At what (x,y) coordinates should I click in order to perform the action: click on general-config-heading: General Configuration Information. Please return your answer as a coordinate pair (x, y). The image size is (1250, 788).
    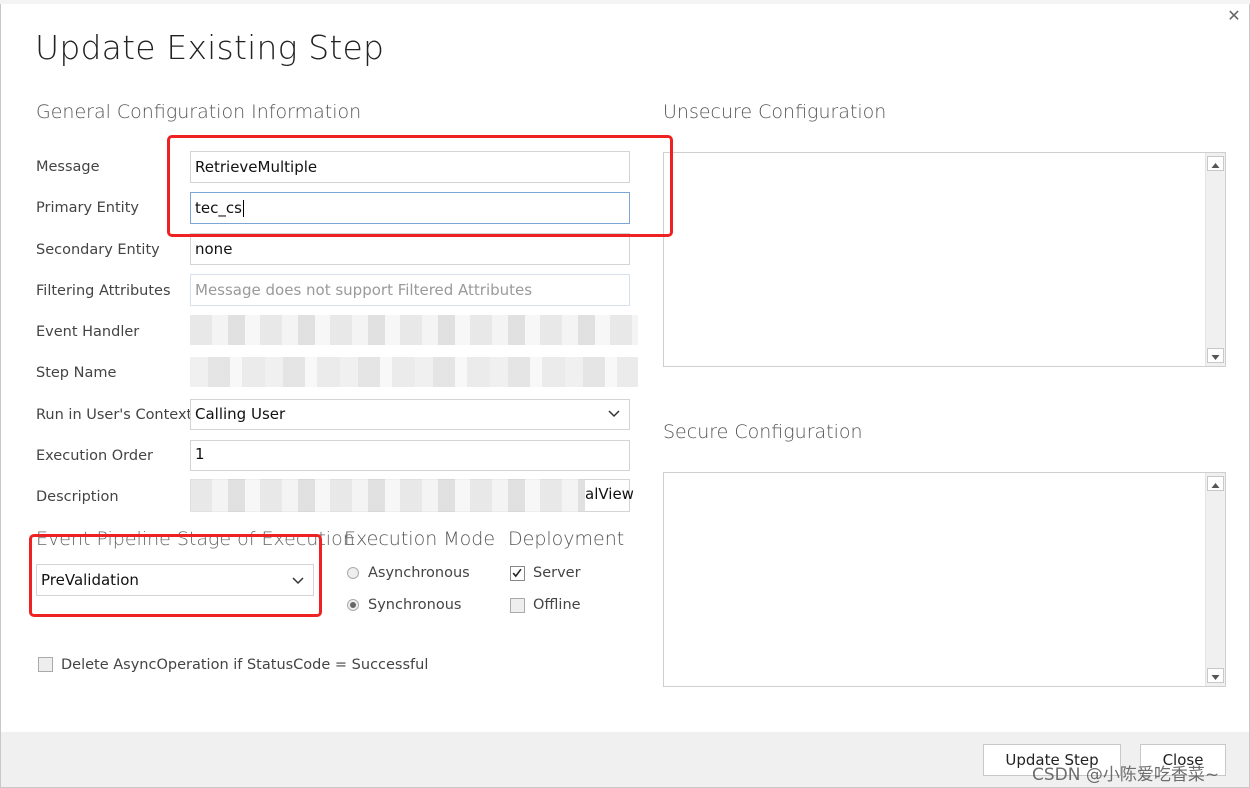
    Looking at the image, I should click on (199, 112).